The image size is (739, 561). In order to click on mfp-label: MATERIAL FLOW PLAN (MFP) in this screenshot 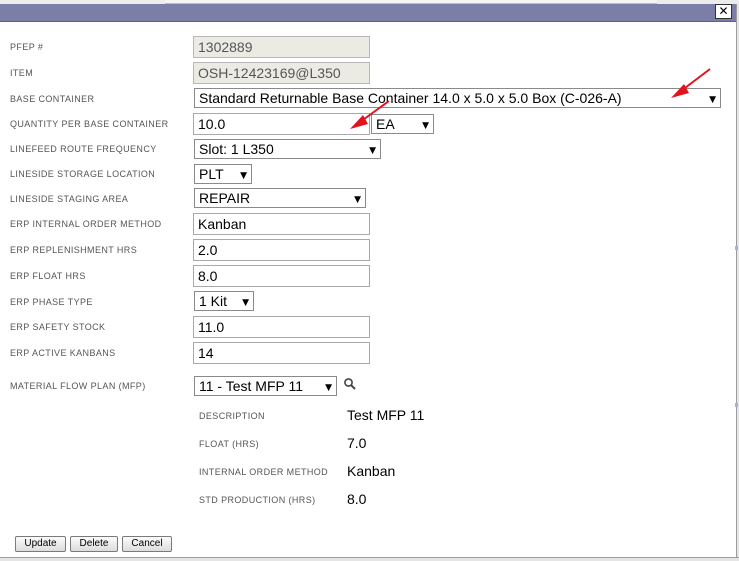, I will do `click(78, 386)`.